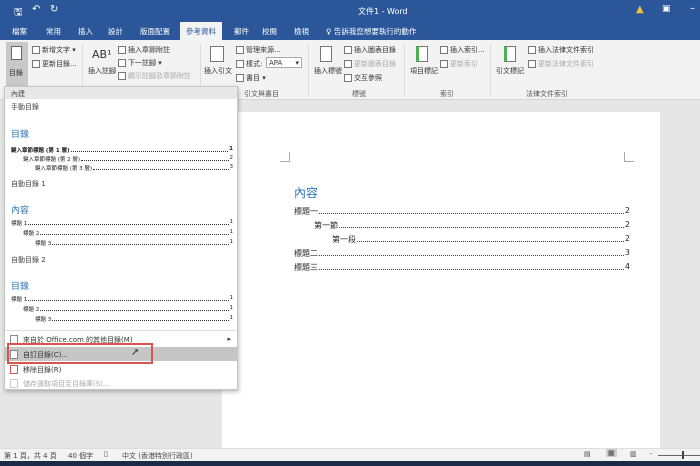  Describe the element at coordinates (348, 78) in the screenshot. I see `cross-reference-icon` at that location.